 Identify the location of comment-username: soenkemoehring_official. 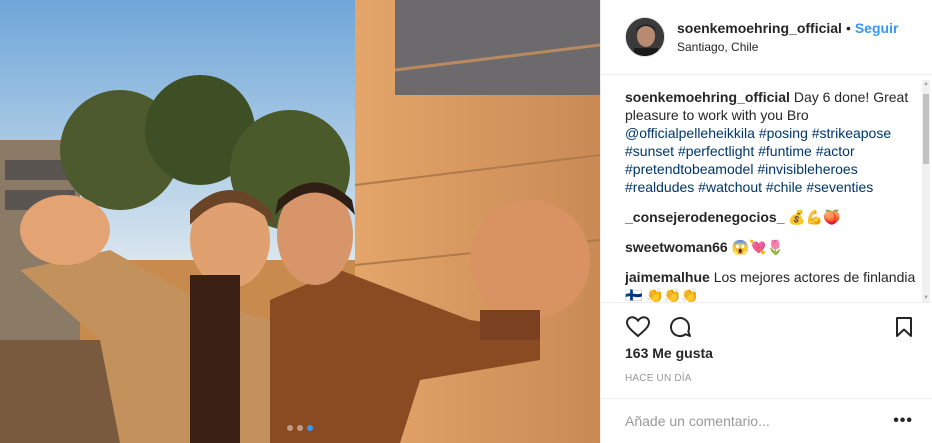
(707, 97).